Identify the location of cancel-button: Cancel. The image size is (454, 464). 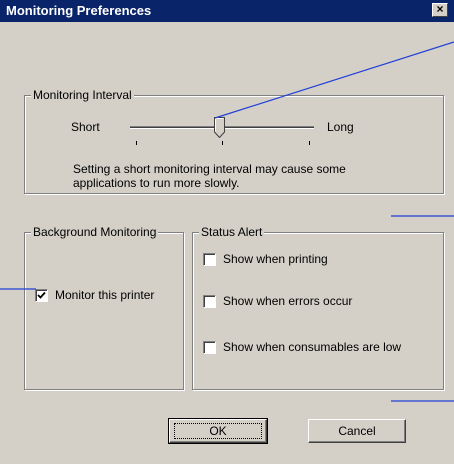
(357, 431).